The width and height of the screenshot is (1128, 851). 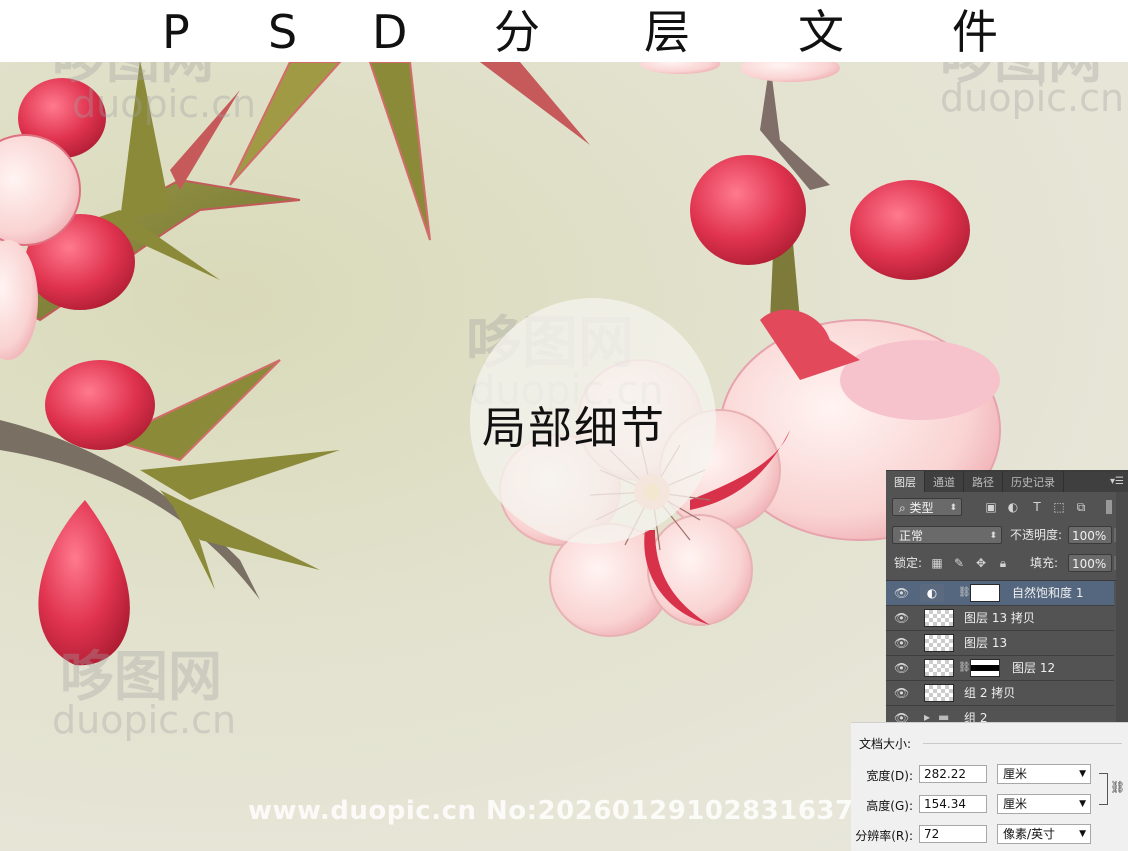 I want to click on adjustment-layer-icon: ◐, so click(x=932, y=593).